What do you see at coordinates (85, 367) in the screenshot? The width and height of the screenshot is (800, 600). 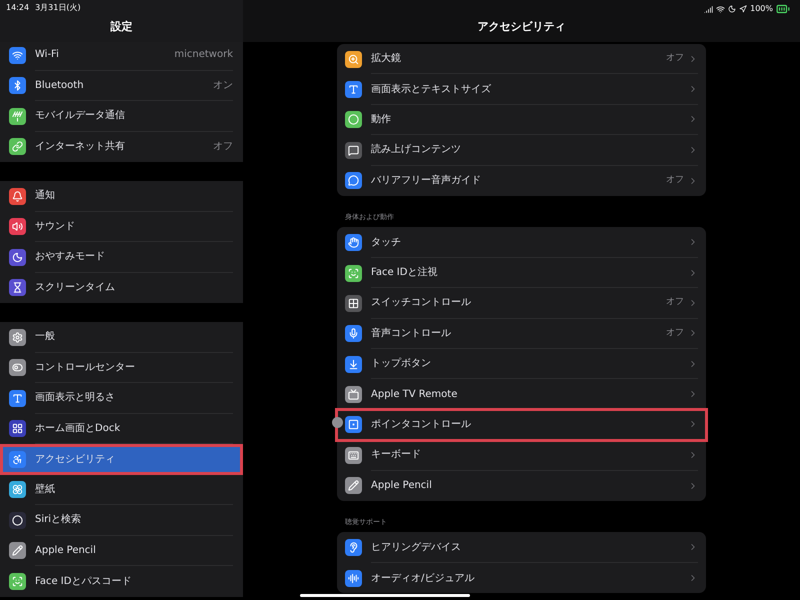 I see `item-label: コントロールセンター` at bounding box center [85, 367].